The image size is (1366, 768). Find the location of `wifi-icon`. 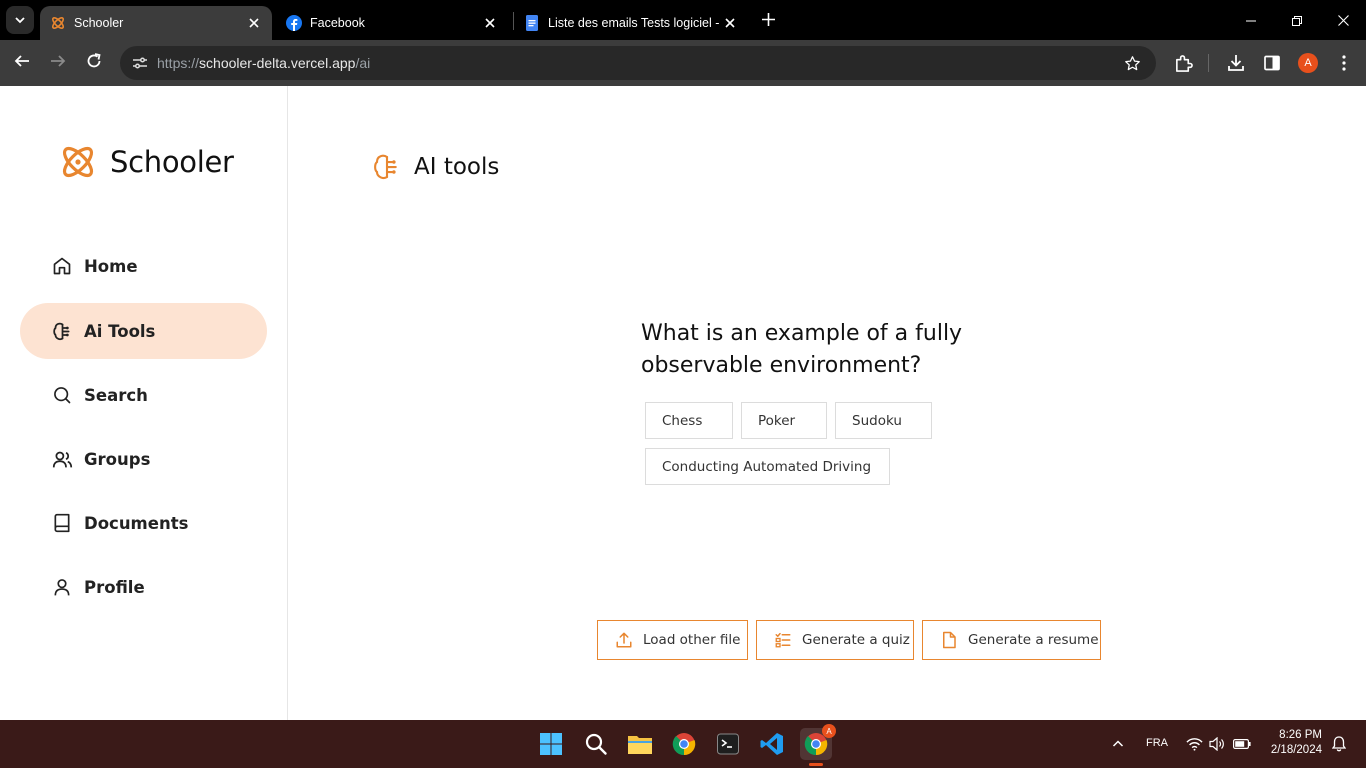

wifi-icon is located at coordinates (1194, 744).